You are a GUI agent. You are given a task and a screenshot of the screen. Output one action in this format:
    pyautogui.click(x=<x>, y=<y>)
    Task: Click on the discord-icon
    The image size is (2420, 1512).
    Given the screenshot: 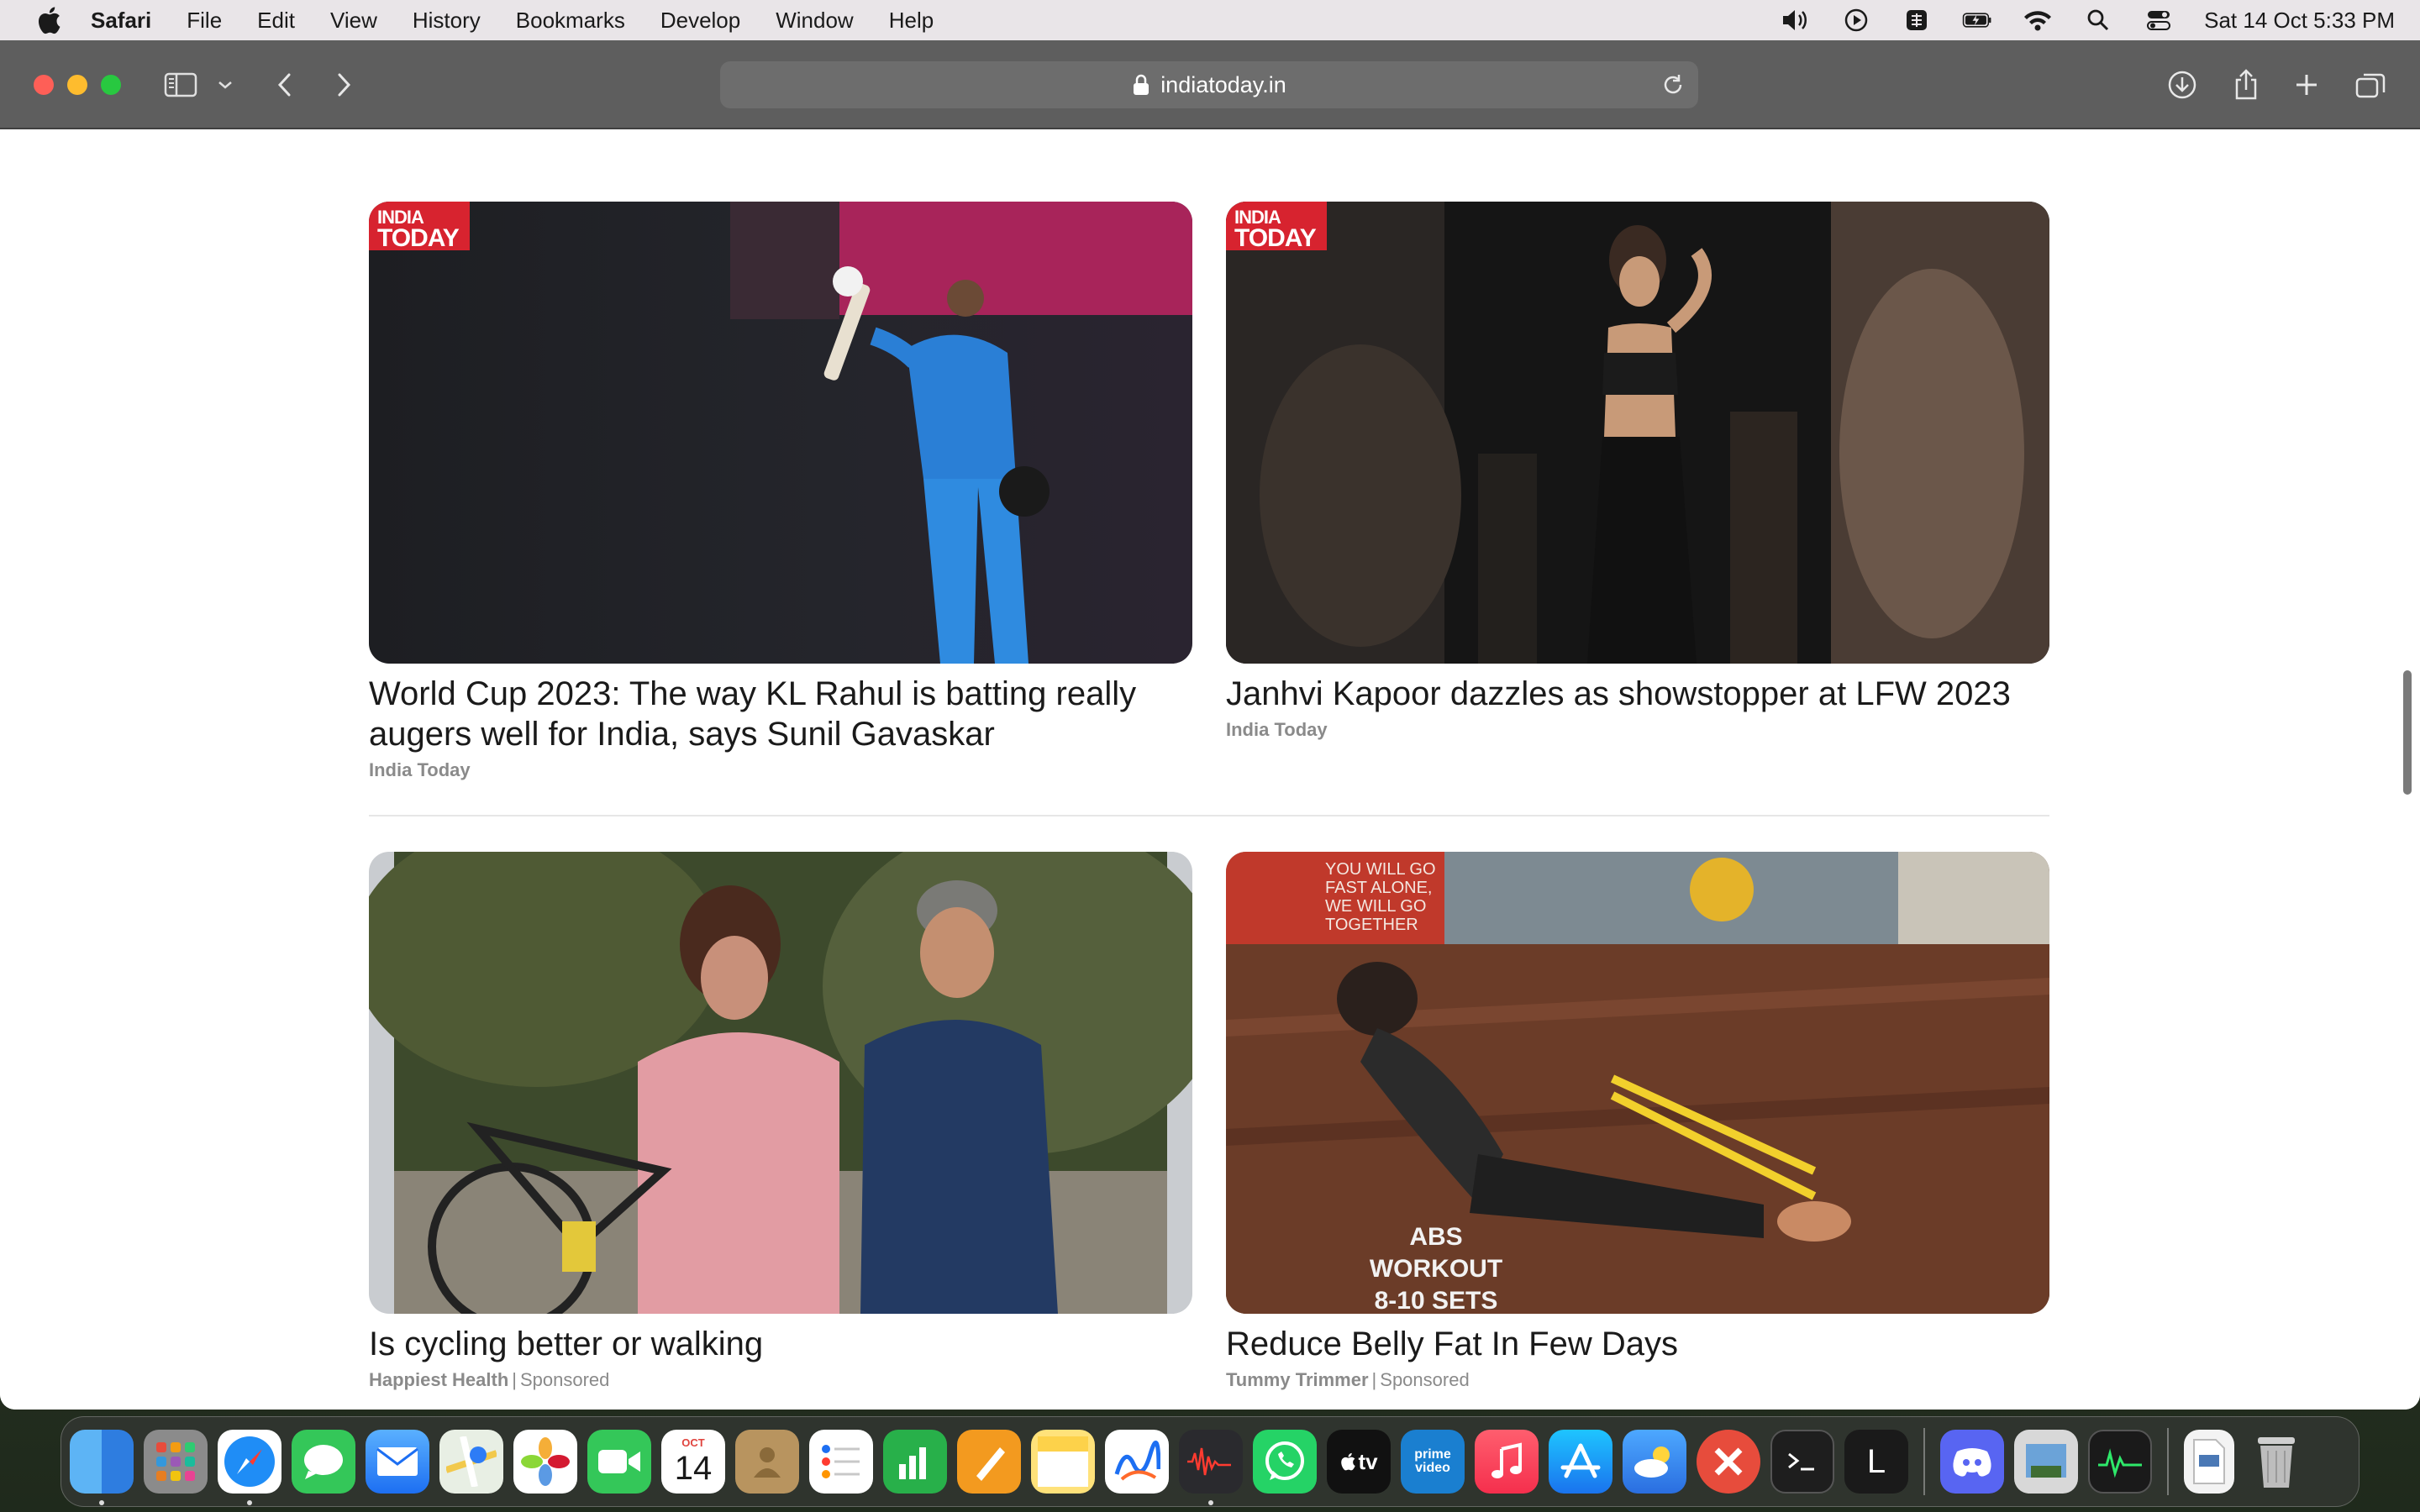 What is the action you would take?
    pyautogui.click(x=1972, y=1462)
    